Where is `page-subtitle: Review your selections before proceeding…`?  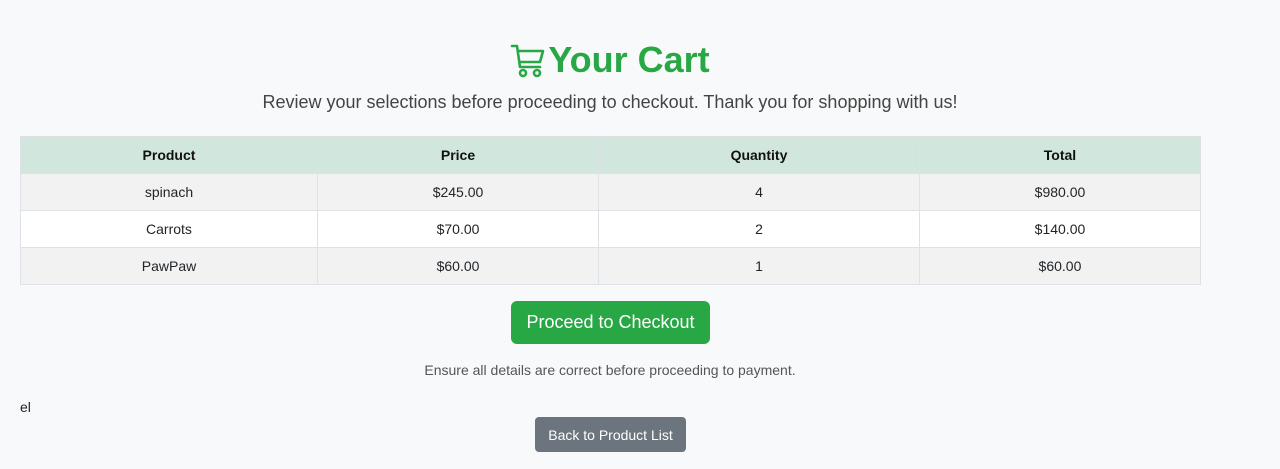 page-subtitle: Review your selections before proceeding… is located at coordinates (610, 102).